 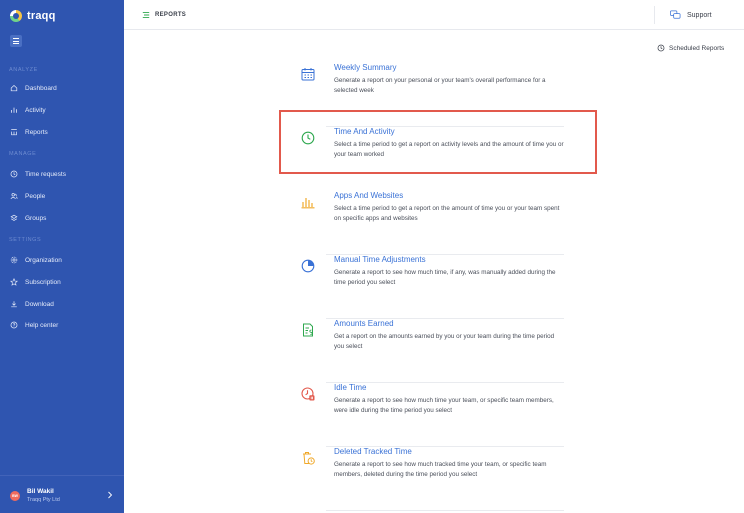 I want to click on help-icon, so click(x=14, y=325).